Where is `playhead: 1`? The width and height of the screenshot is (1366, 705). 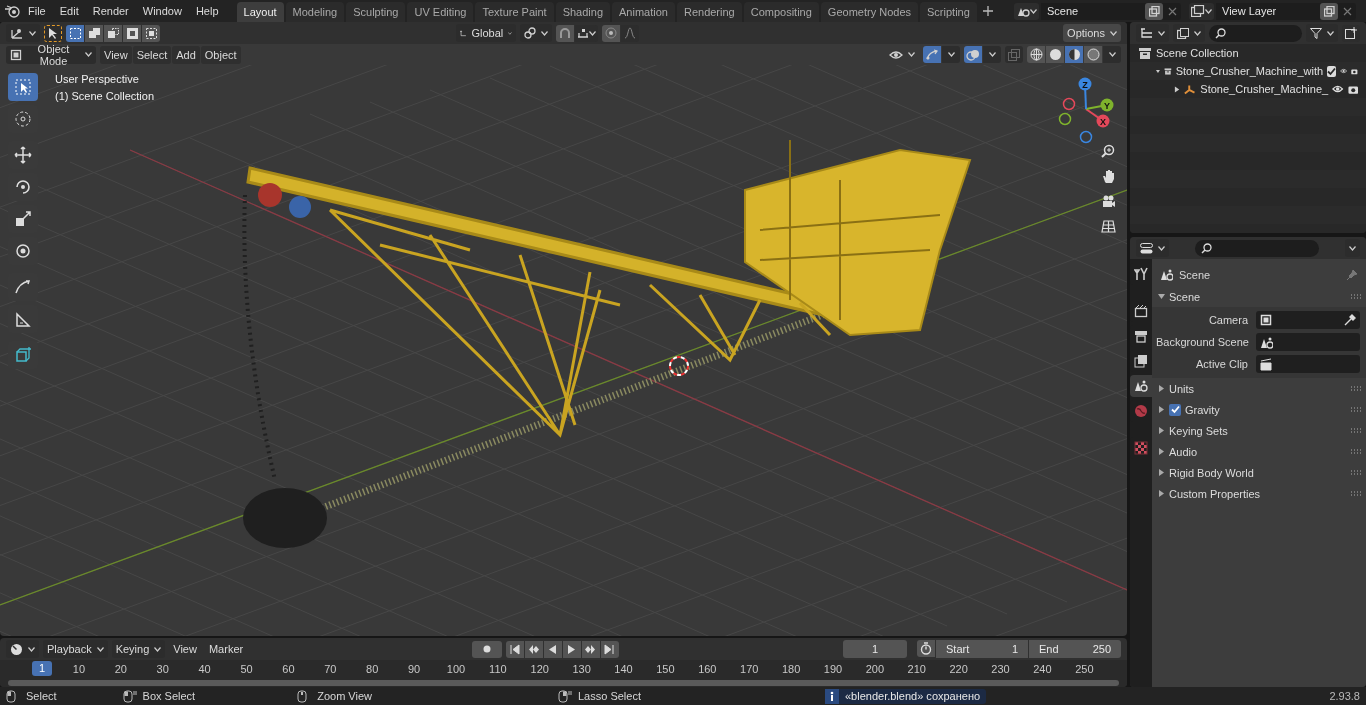 playhead: 1 is located at coordinates (42, 668).